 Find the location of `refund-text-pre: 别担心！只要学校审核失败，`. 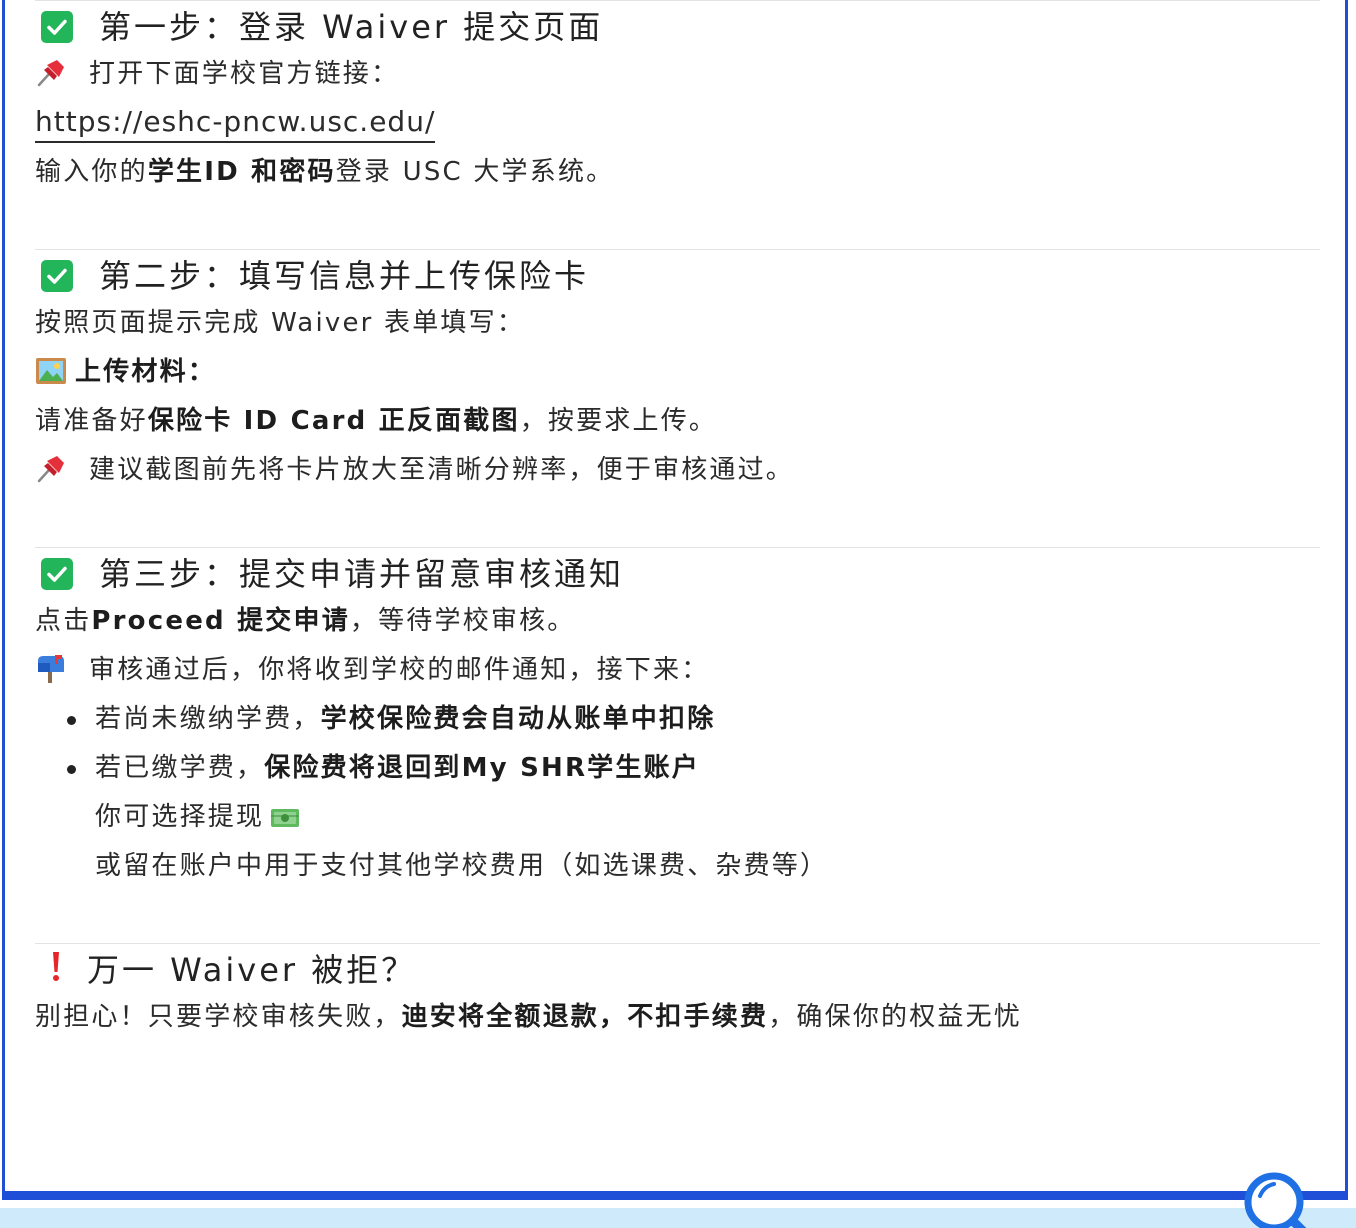

refund-text-pre: 别担心！只要学校审核失败， is located at coordinates (218, 1017).